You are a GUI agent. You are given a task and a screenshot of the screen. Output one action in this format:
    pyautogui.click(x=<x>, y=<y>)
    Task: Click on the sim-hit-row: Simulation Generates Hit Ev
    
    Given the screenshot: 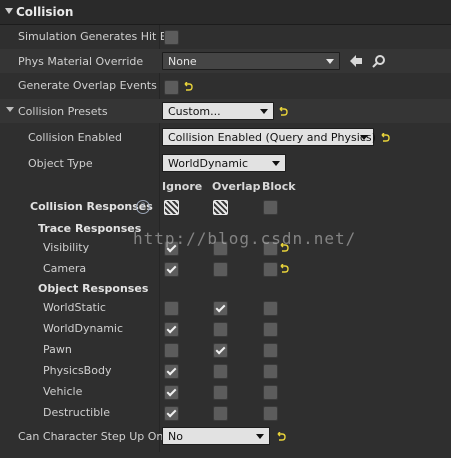 What is the action you would take?
    pyautogui.click(x=225, y=37)
    